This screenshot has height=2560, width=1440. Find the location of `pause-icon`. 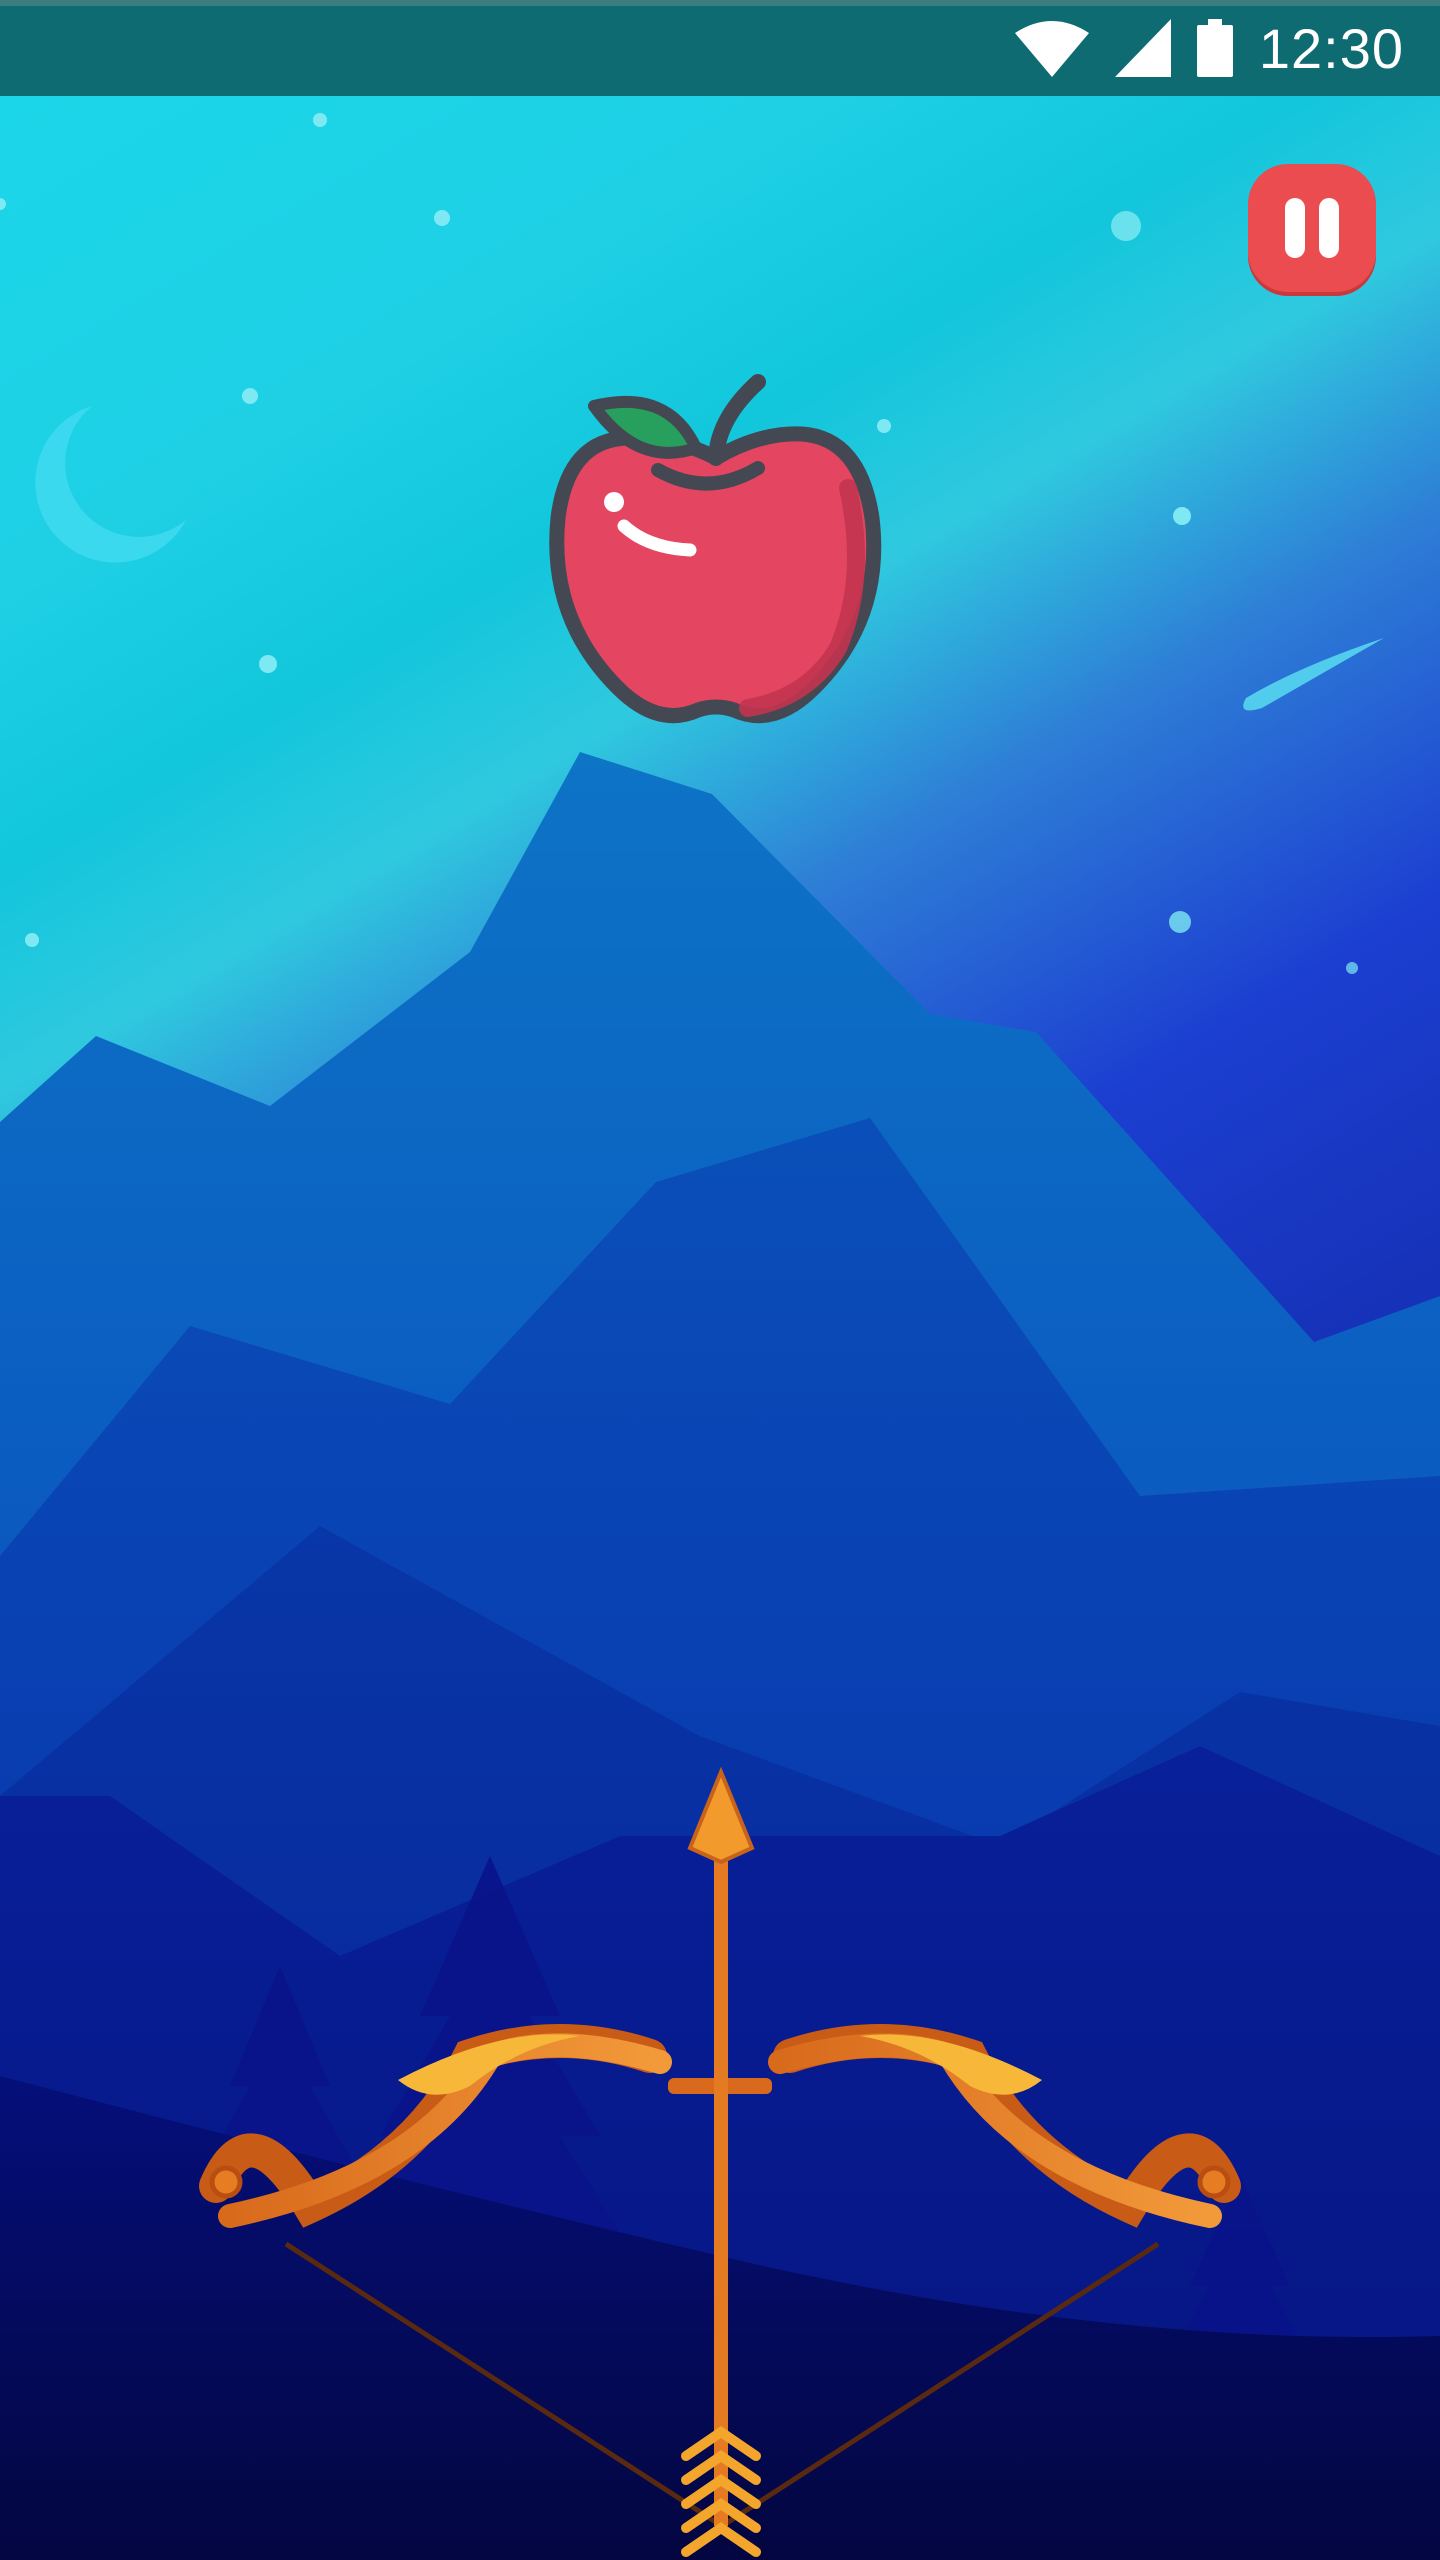

pause-icon is located at coordinates (1295, 228).